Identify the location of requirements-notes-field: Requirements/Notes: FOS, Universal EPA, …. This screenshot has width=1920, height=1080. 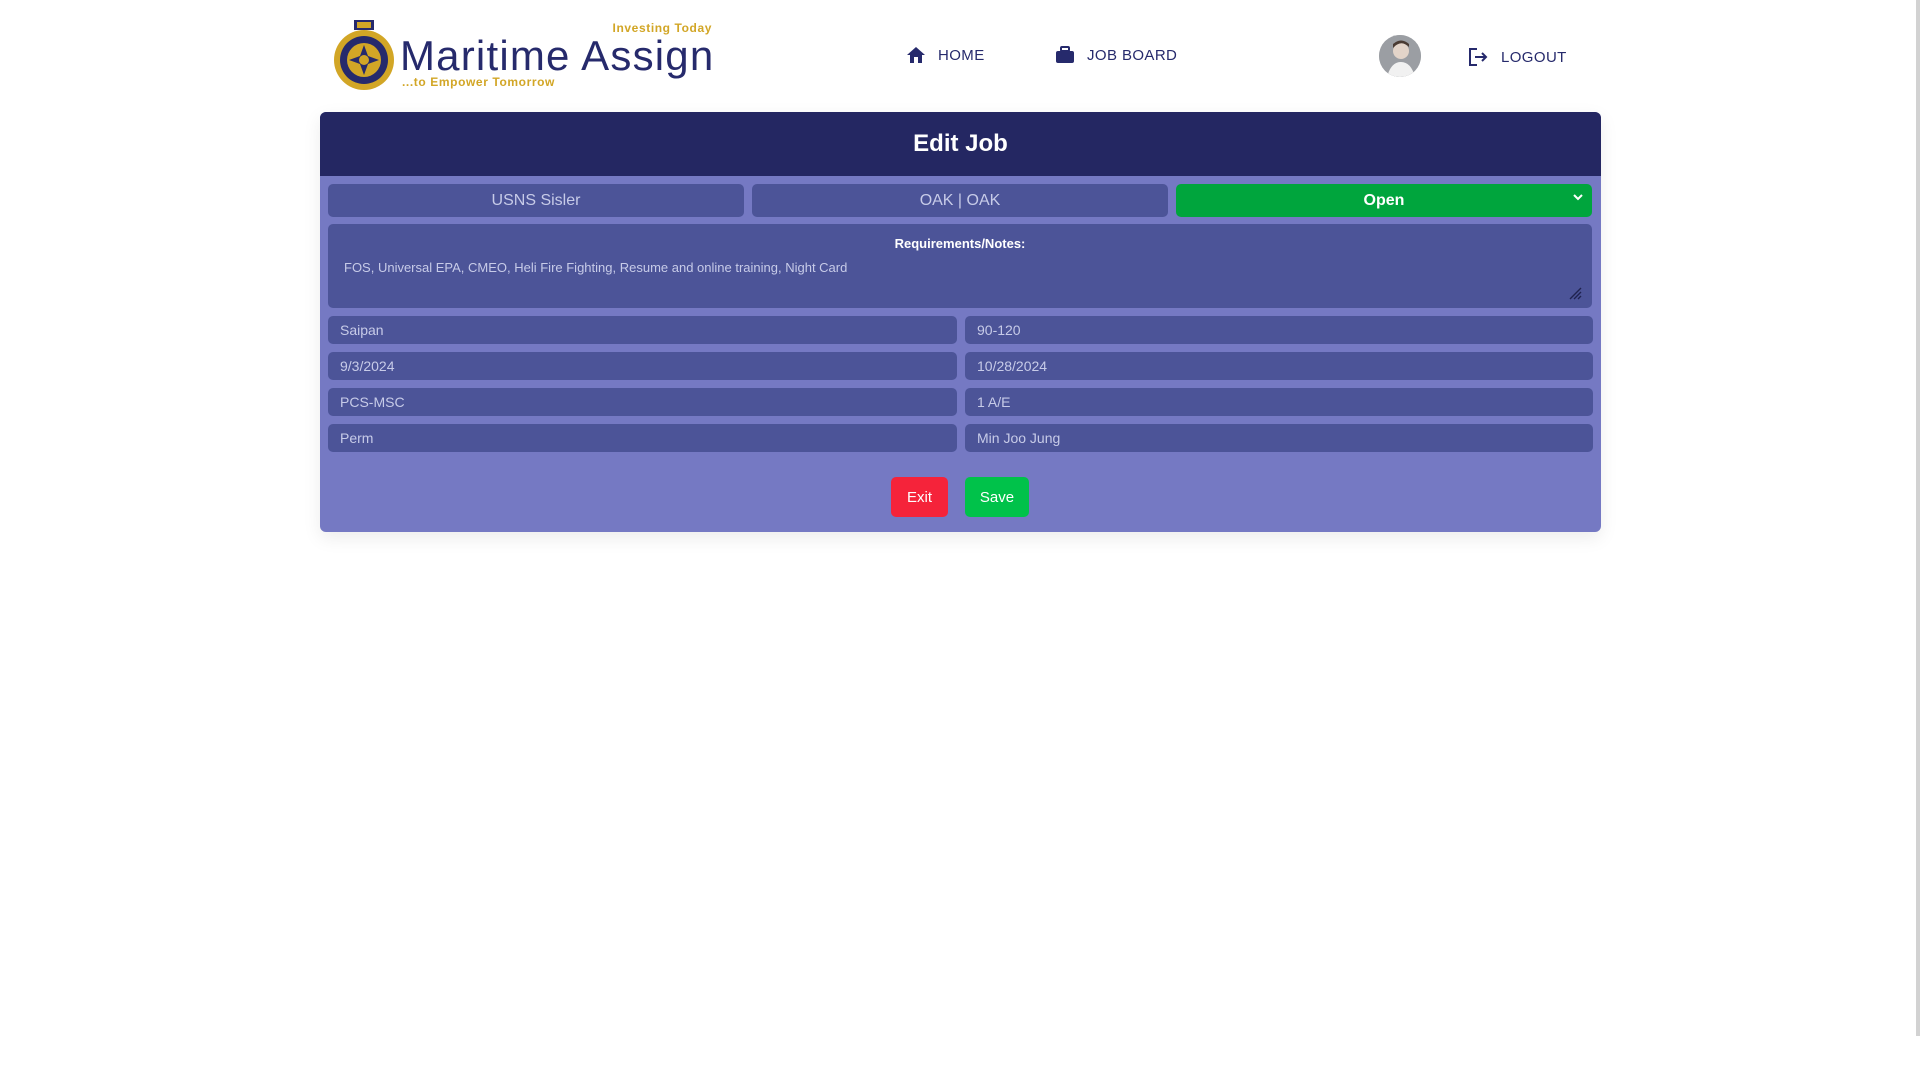
(960, 266).